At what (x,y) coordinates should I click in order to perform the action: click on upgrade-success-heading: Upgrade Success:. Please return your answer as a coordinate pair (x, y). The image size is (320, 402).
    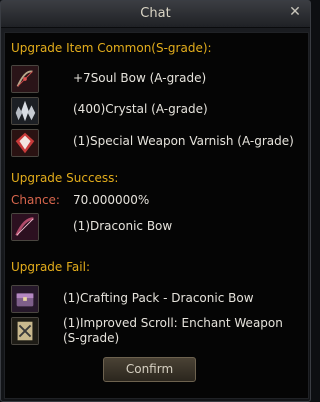
    Looking at the image, I should click on (65, 178).